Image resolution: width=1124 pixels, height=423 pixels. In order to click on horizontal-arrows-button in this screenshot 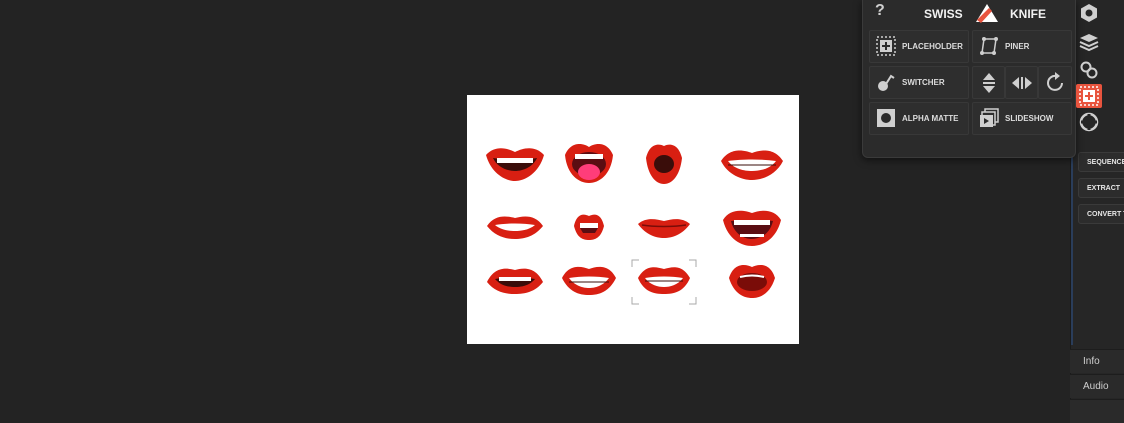, I will do `click(1021, 82)`.